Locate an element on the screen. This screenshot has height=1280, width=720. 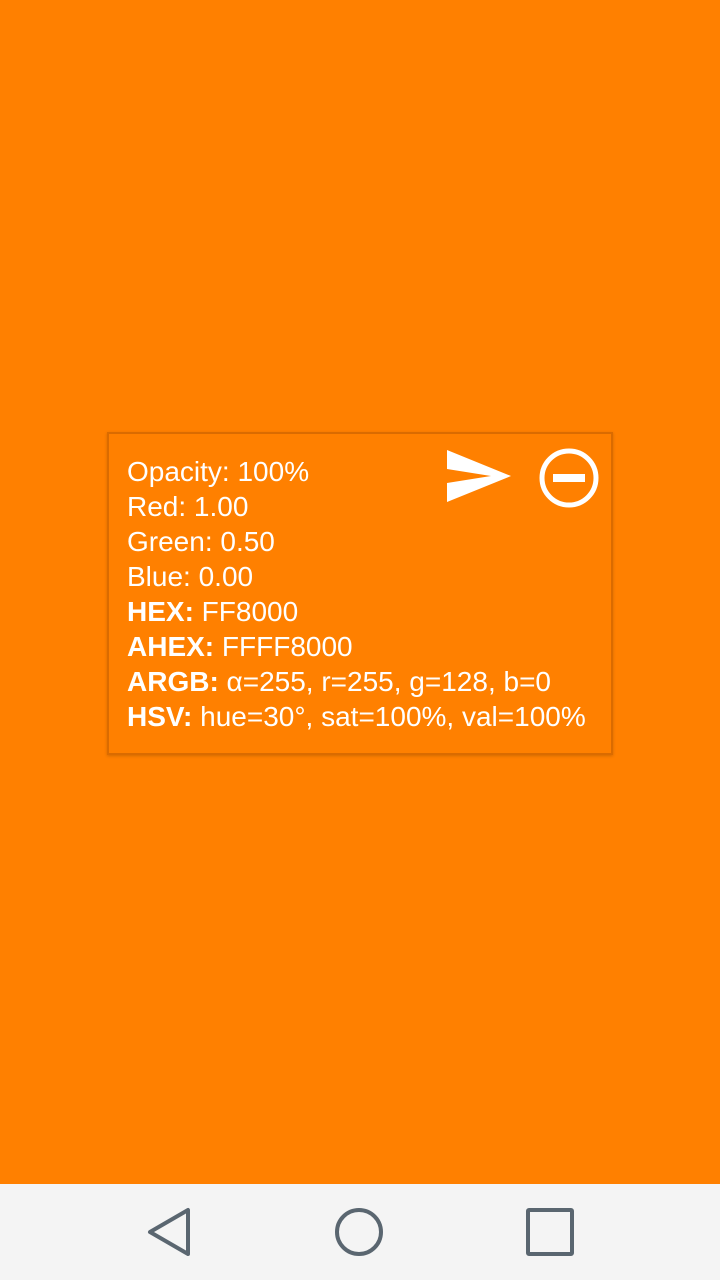
recents-button is located at coordinates (550, 1232).